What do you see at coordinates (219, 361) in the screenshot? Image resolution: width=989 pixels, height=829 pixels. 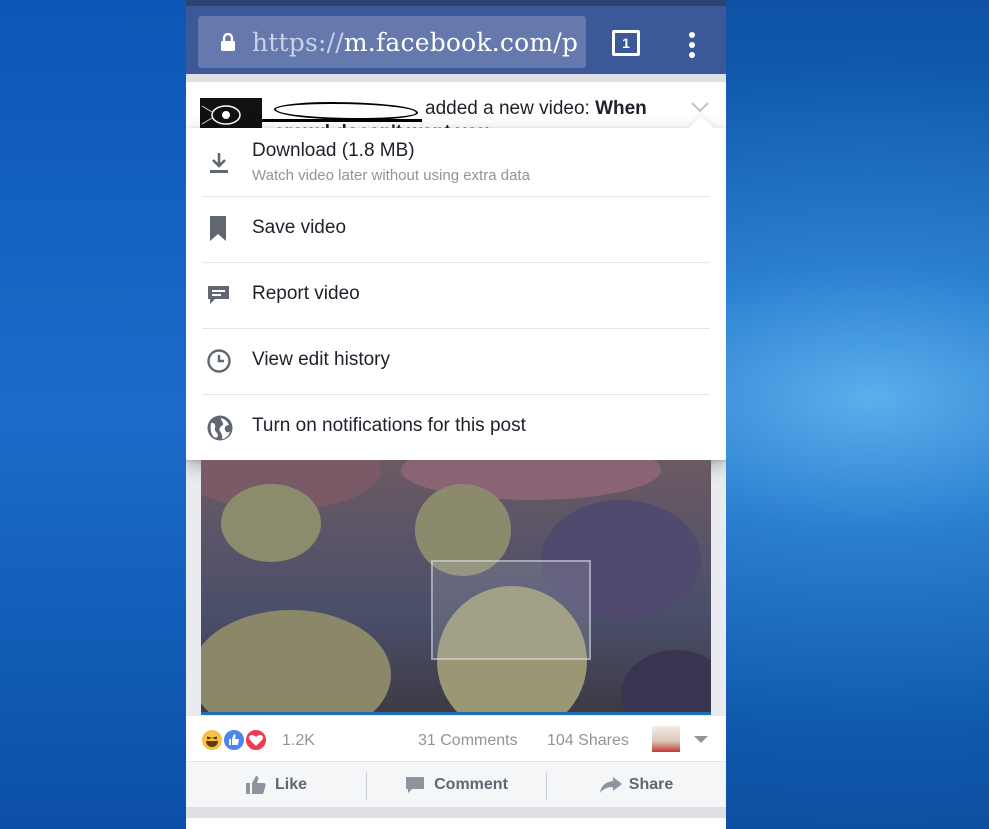 I see `clock-icon` at bounding box center [219, 361].